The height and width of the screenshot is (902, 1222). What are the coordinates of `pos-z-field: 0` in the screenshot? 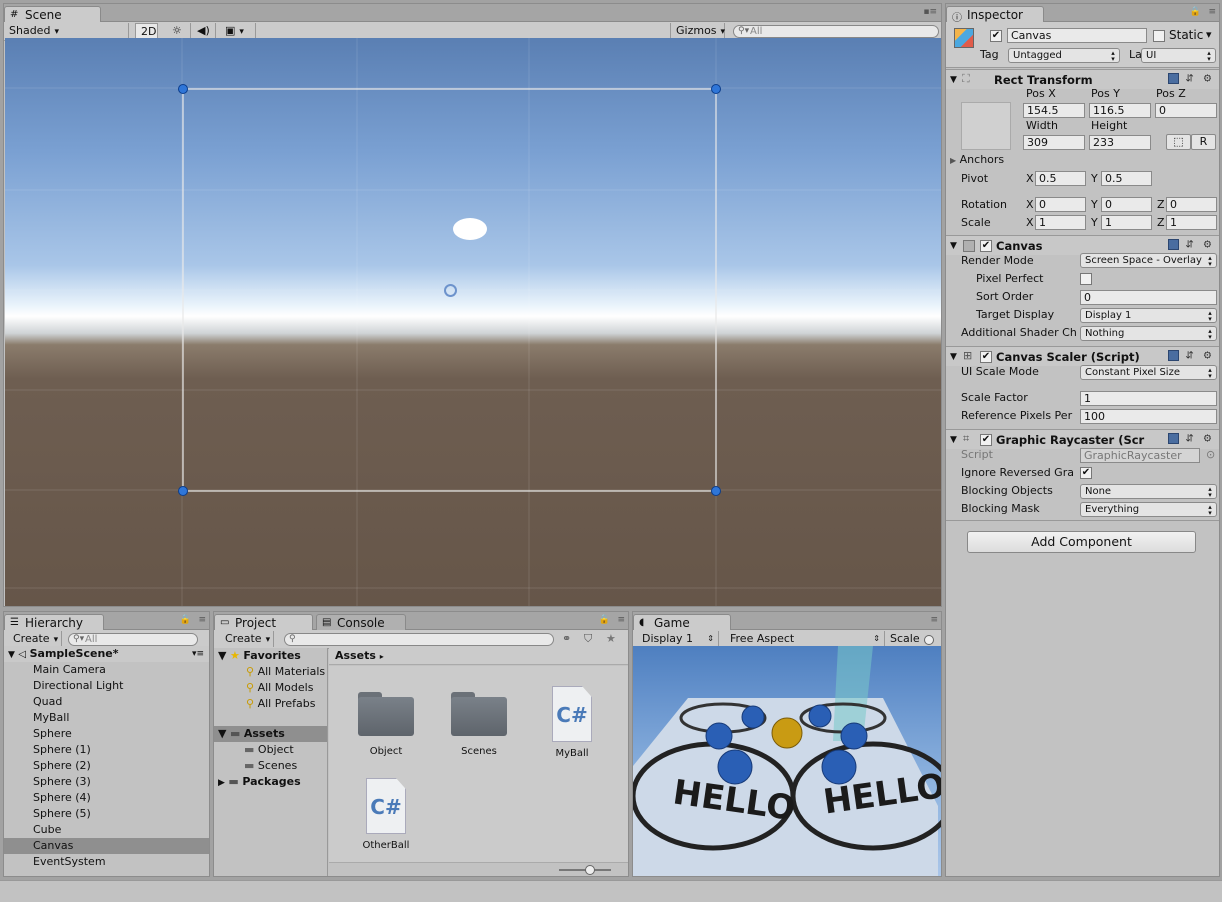 It's located at (1186, 110).